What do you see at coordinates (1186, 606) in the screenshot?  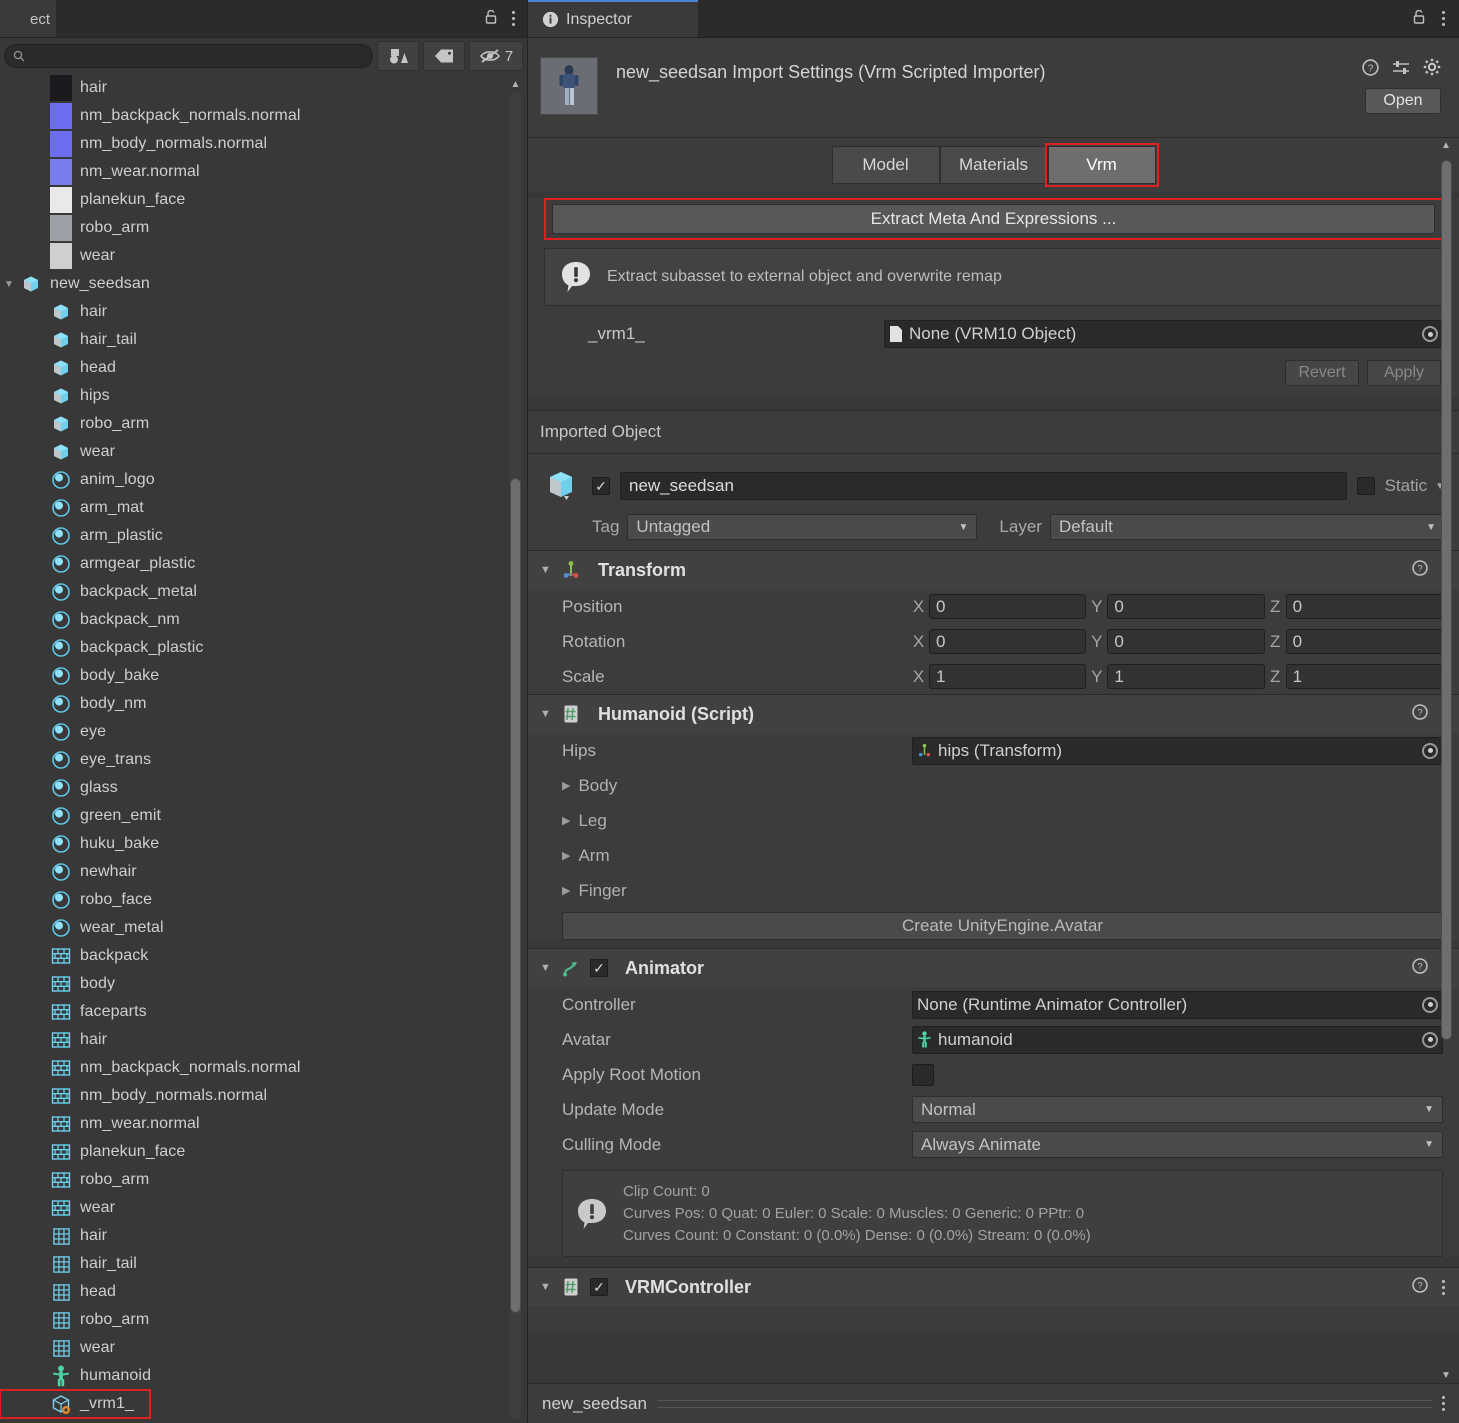 I see `position-y-field: 0` at bounding box center [1186, 606].